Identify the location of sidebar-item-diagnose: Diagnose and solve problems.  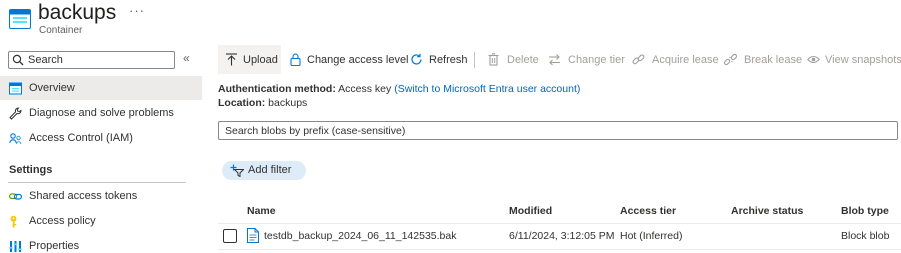
(101, 113).